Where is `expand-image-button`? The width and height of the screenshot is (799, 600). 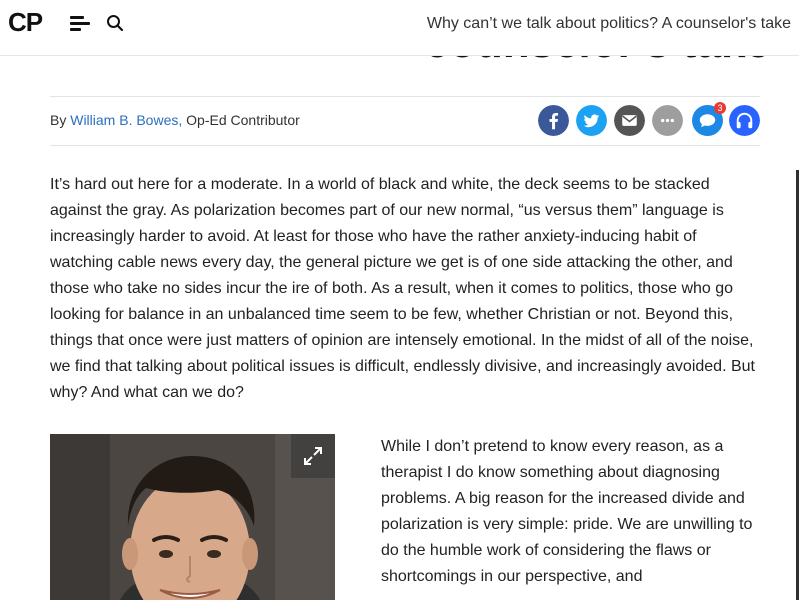
expand-image-button is located at coordinates (313, 456).